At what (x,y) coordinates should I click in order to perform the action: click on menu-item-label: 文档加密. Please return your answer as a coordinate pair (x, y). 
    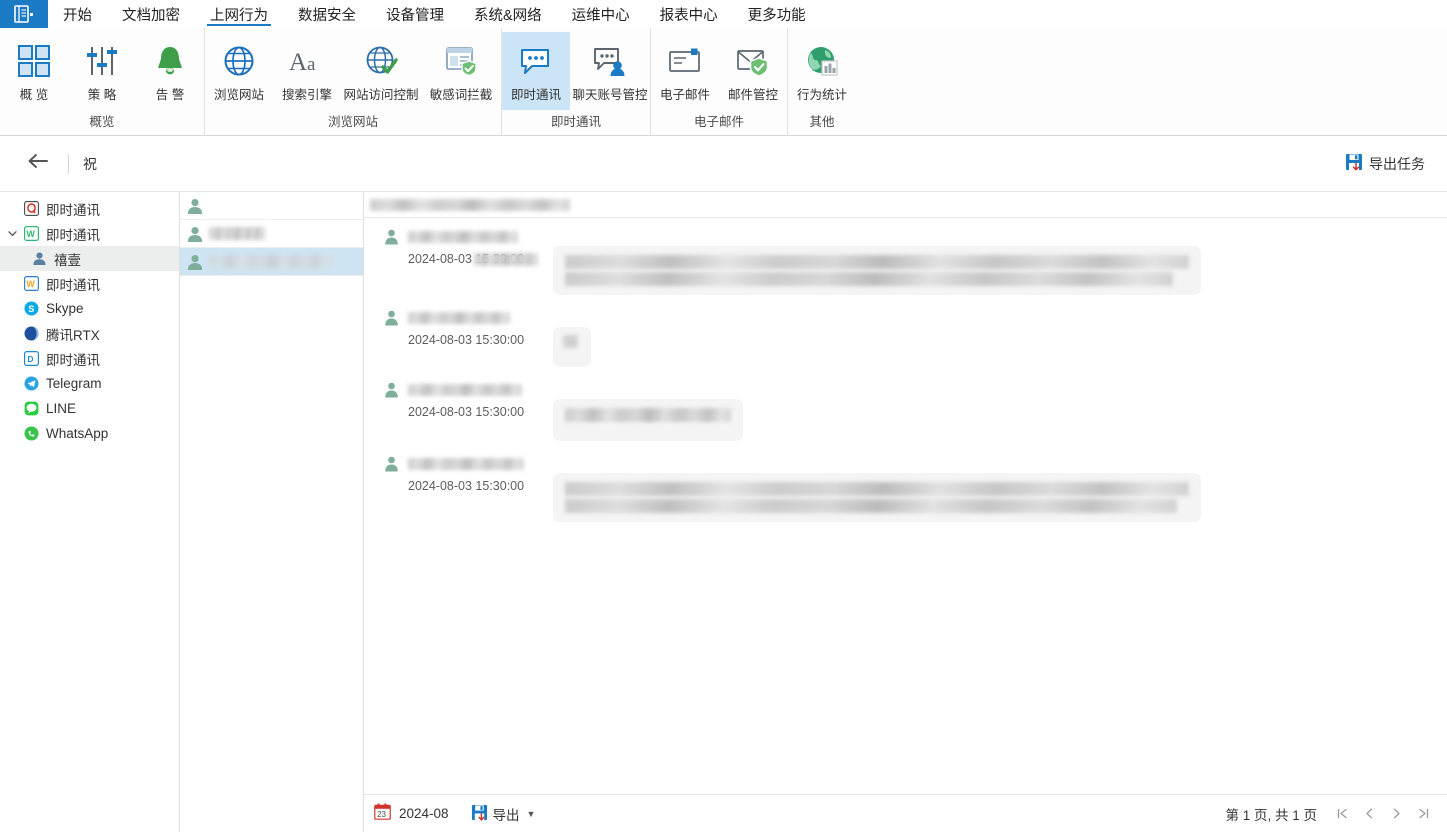
    Looking at the image, I should click on (151, 15).